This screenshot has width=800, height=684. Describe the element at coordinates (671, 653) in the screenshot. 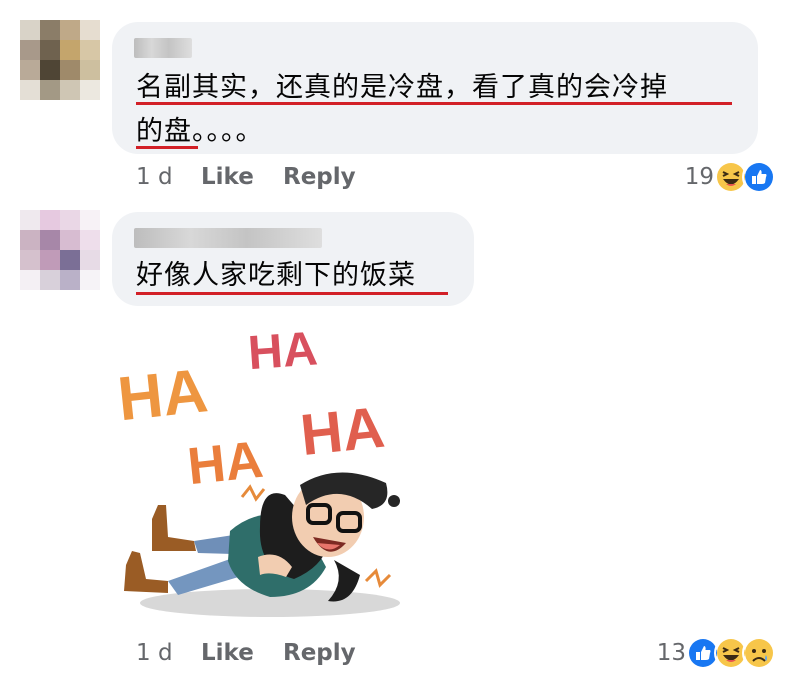

I see `reaction-count: 13` at that location.